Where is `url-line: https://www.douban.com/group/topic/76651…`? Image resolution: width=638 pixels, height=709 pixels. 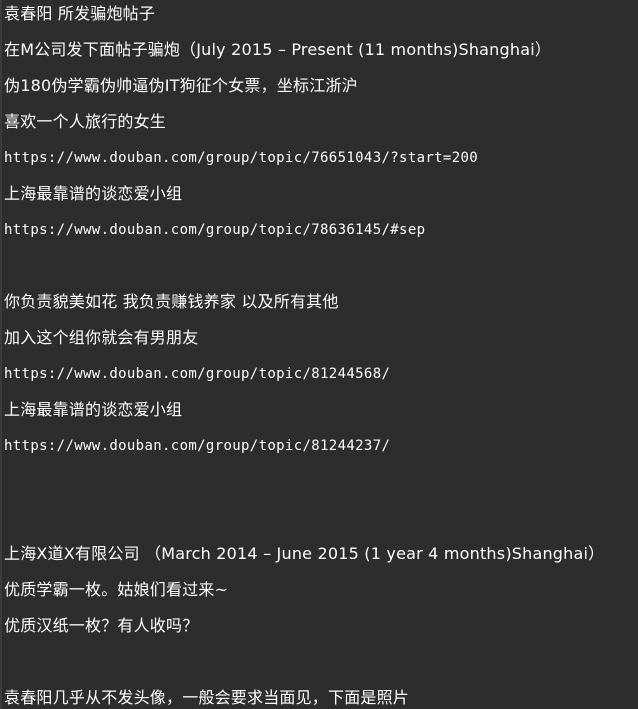
url-line: https://www.douban.com/group/topic/76651… is located at coordinates (241, 158).